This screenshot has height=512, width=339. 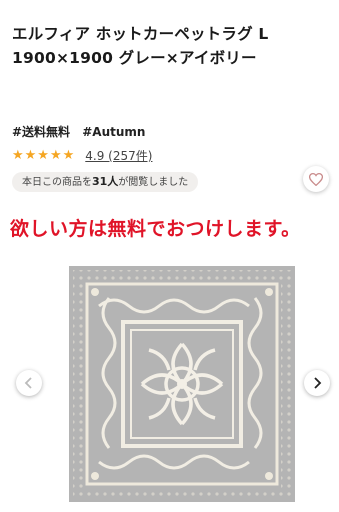 I want to click on views-count: 31人, so click(x=105, y=181).